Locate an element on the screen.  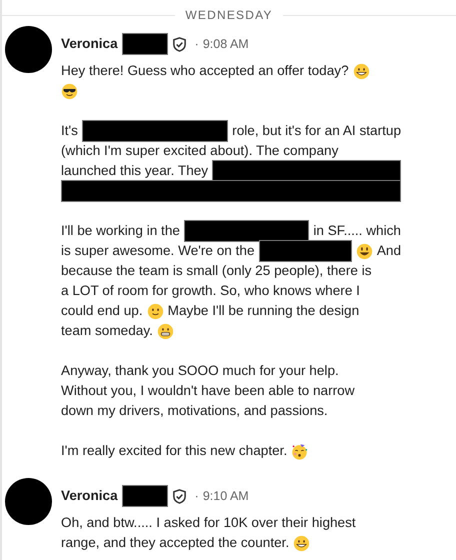
message-text: a LOT of room for growth. So, who knows where I is located at coordinates (210, 291).